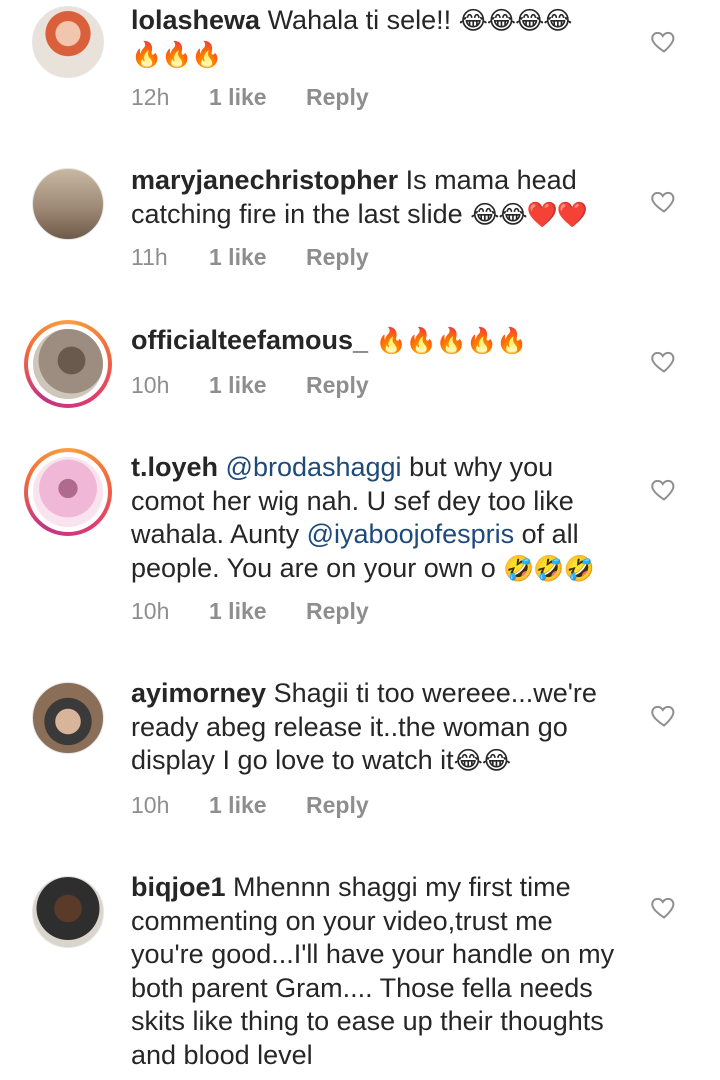 This screenshot has width=720, height=1080. What do you see at coordinates (515, 20) in the screenshot?
I see `comment-emoji: 😂😂😂😂` at bounding box center [515, 20].